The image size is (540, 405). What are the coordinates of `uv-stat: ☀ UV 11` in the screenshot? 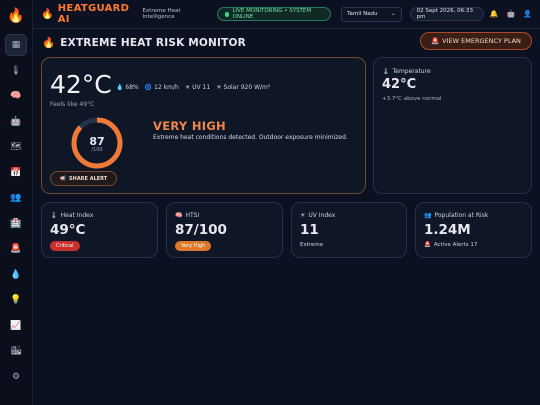 It's located at (197, 87).